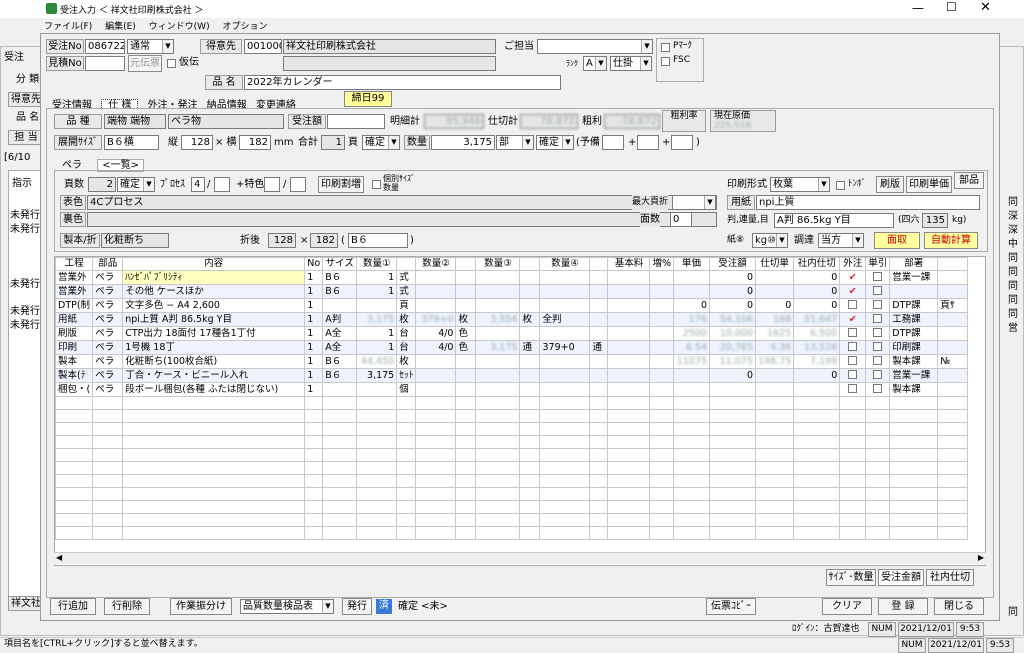 This screenshot has height=653, width=1024. I want to click on table-cell: 3,554, so click(498, 319).